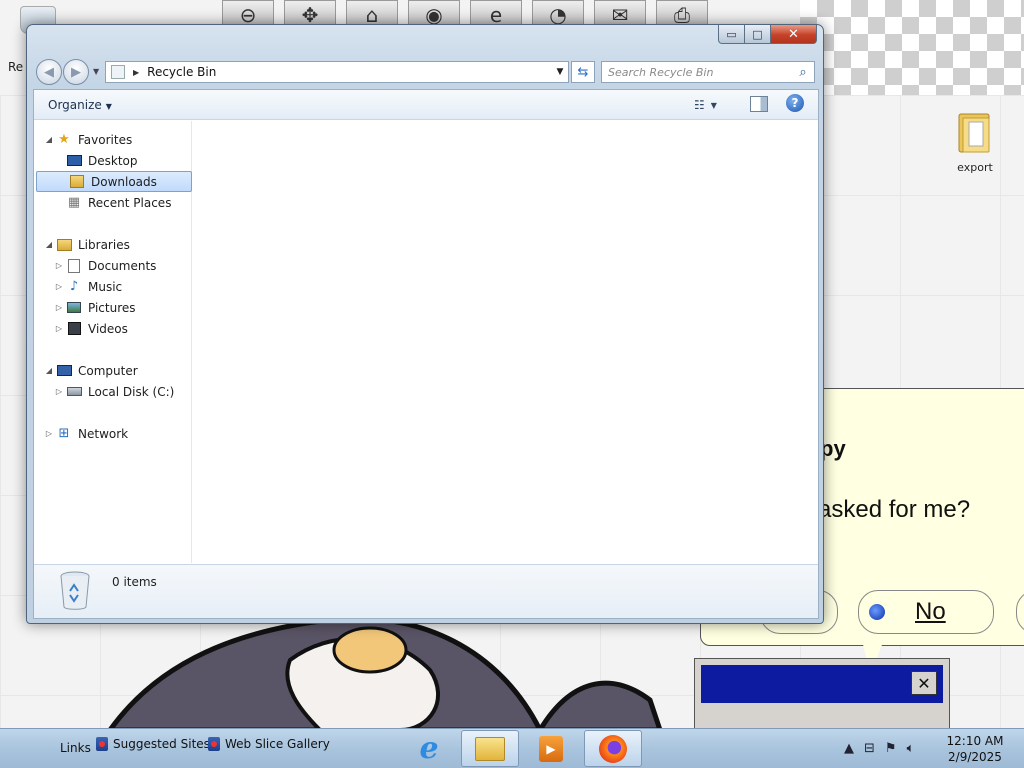 The height and width of the screenshot is (768, 1024). Describe the element at coordinates (130, 202) in the screenshot. I see `nav-label: Recent Places` at that location.